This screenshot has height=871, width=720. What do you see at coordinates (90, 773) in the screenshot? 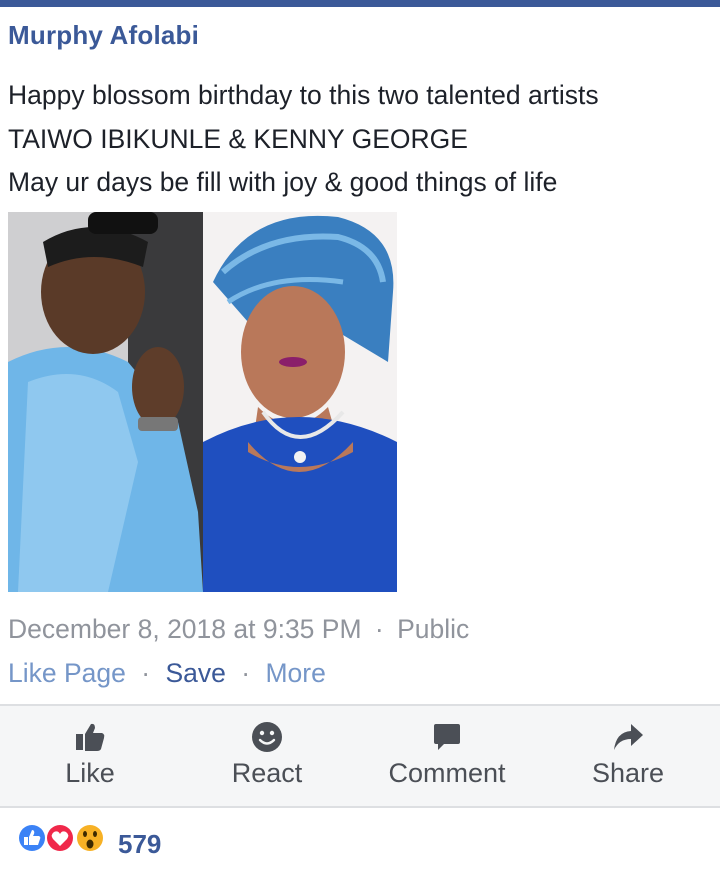
I see `like-button-label: Like` at bounding box center [90, 773].